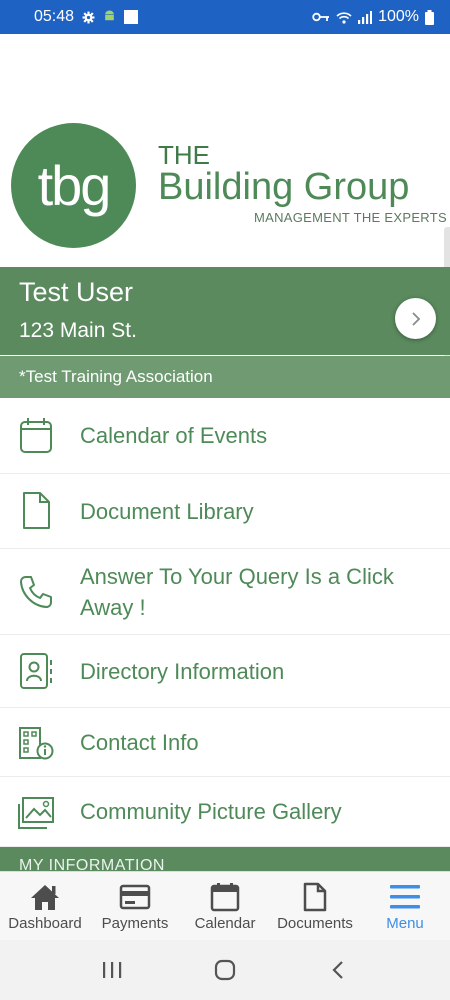 The width and height of the screenshot is (450, 1000). I want to click on menu-item-calendar: Calendar of Events, so click(225, 436).